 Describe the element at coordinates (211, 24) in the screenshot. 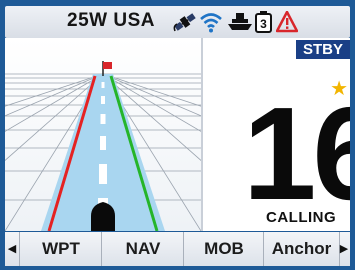

I see `wifi-icon` at that location.